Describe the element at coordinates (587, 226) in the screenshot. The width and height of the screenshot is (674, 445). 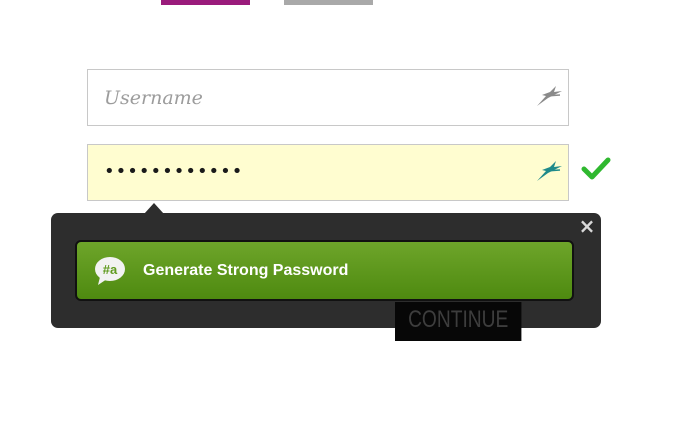
I see `close-icon: ×` at that location.